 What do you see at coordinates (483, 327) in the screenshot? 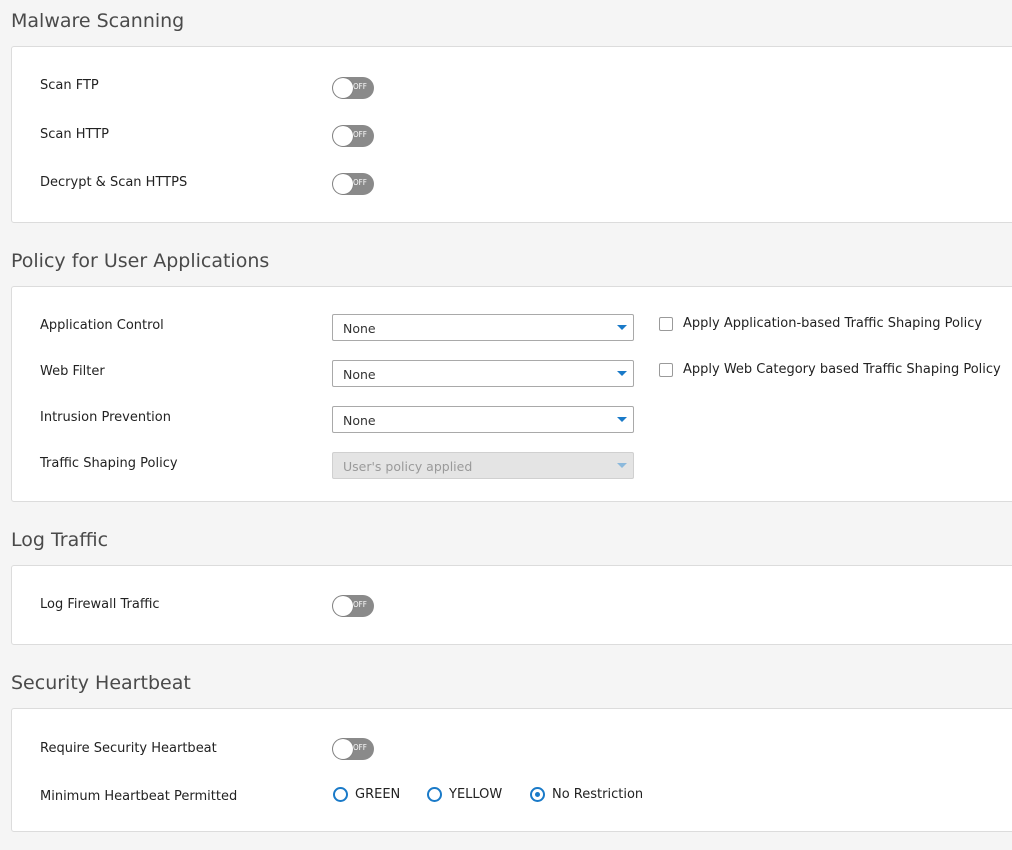
I see `application-control-select: None` at bounding box center [483, 327].